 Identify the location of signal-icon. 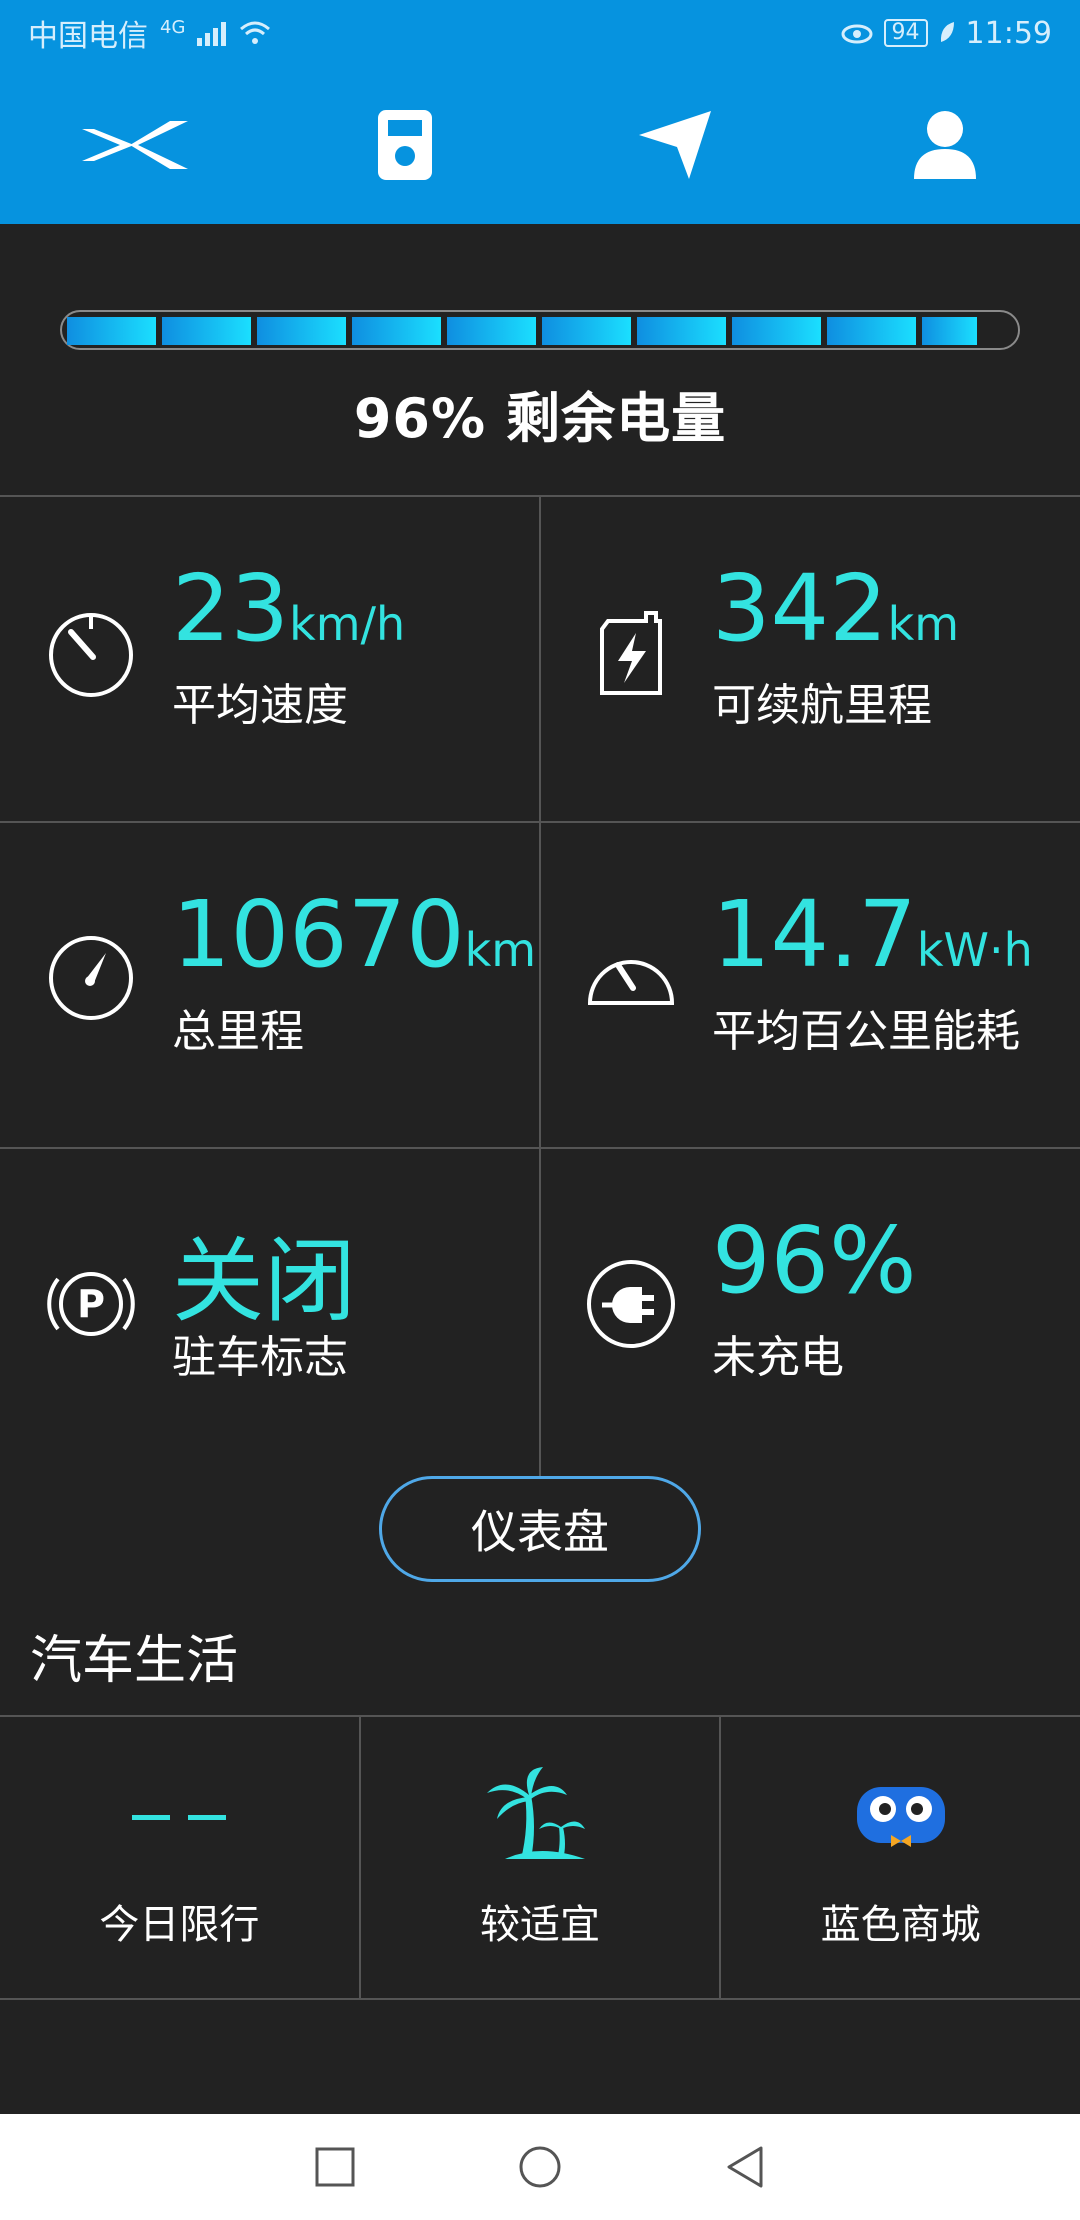
(212, 33).